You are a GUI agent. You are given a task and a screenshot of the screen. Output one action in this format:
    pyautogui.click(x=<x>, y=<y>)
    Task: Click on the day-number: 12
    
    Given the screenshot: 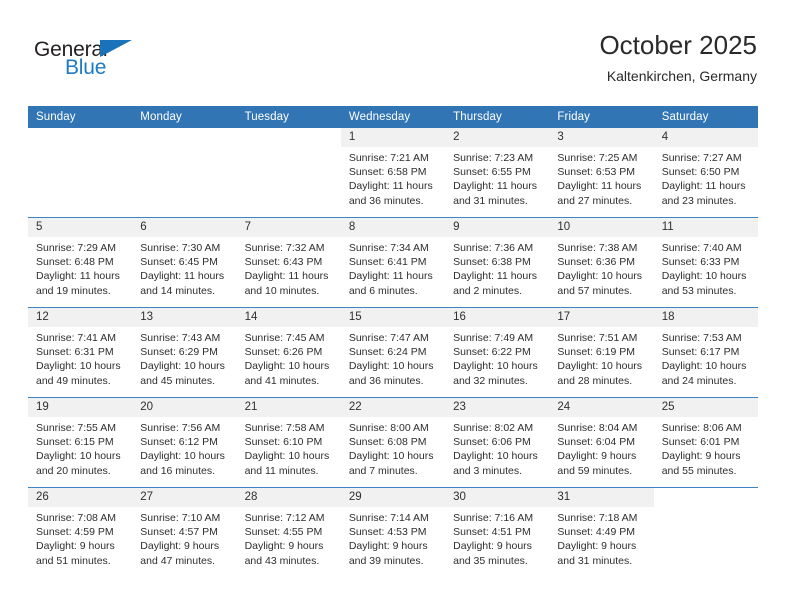 What is the action you would take?
    pyautogui.click(x=80, y=317)
    